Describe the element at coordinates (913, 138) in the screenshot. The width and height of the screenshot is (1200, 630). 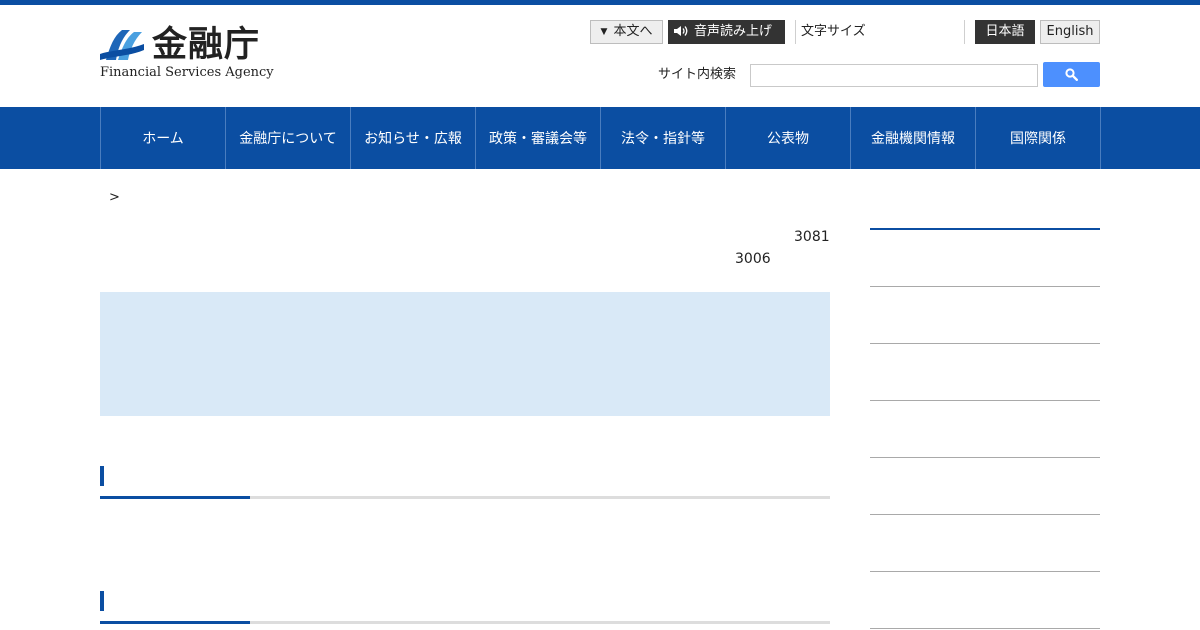
I see `nav-item-institutions: 金融機関情報` at that location.